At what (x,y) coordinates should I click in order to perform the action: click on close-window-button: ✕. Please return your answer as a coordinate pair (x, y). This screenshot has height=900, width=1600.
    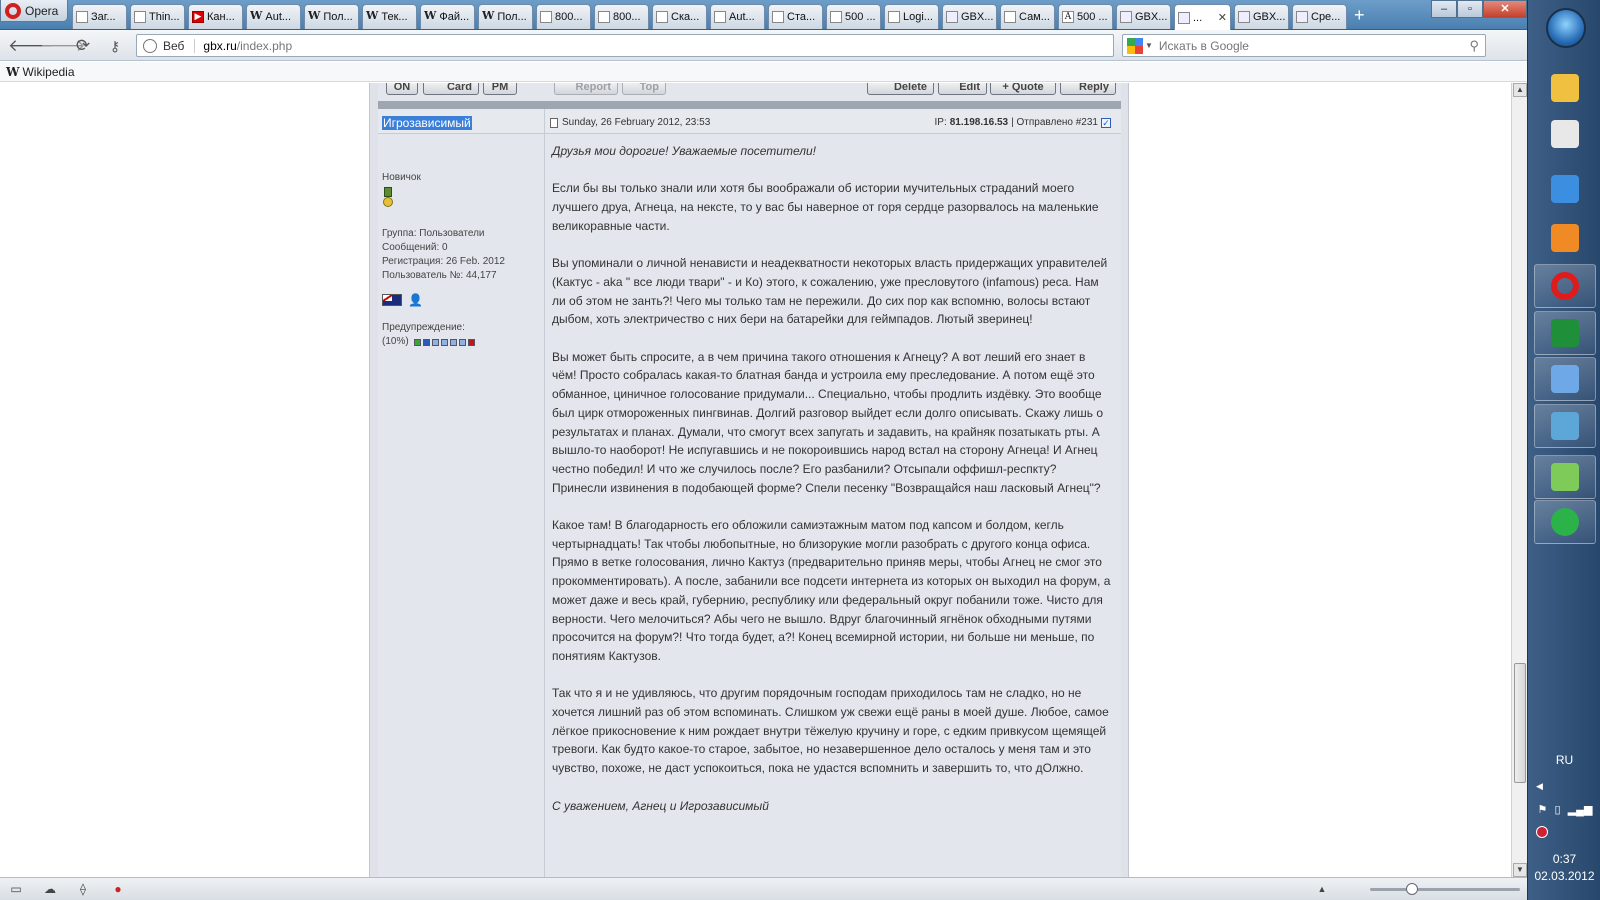
    Looking at the image, I should click on (1505, 9).